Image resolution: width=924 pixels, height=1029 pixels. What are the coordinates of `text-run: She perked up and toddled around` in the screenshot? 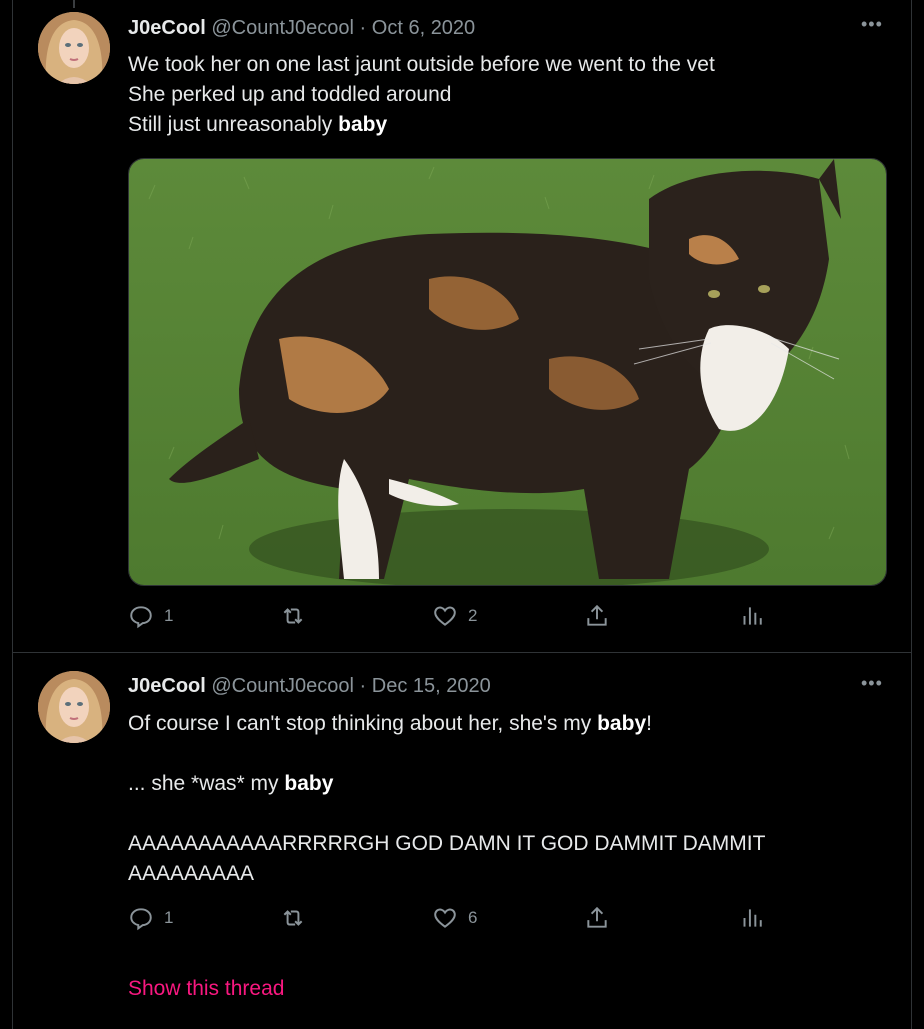 It's located at (290, 94).